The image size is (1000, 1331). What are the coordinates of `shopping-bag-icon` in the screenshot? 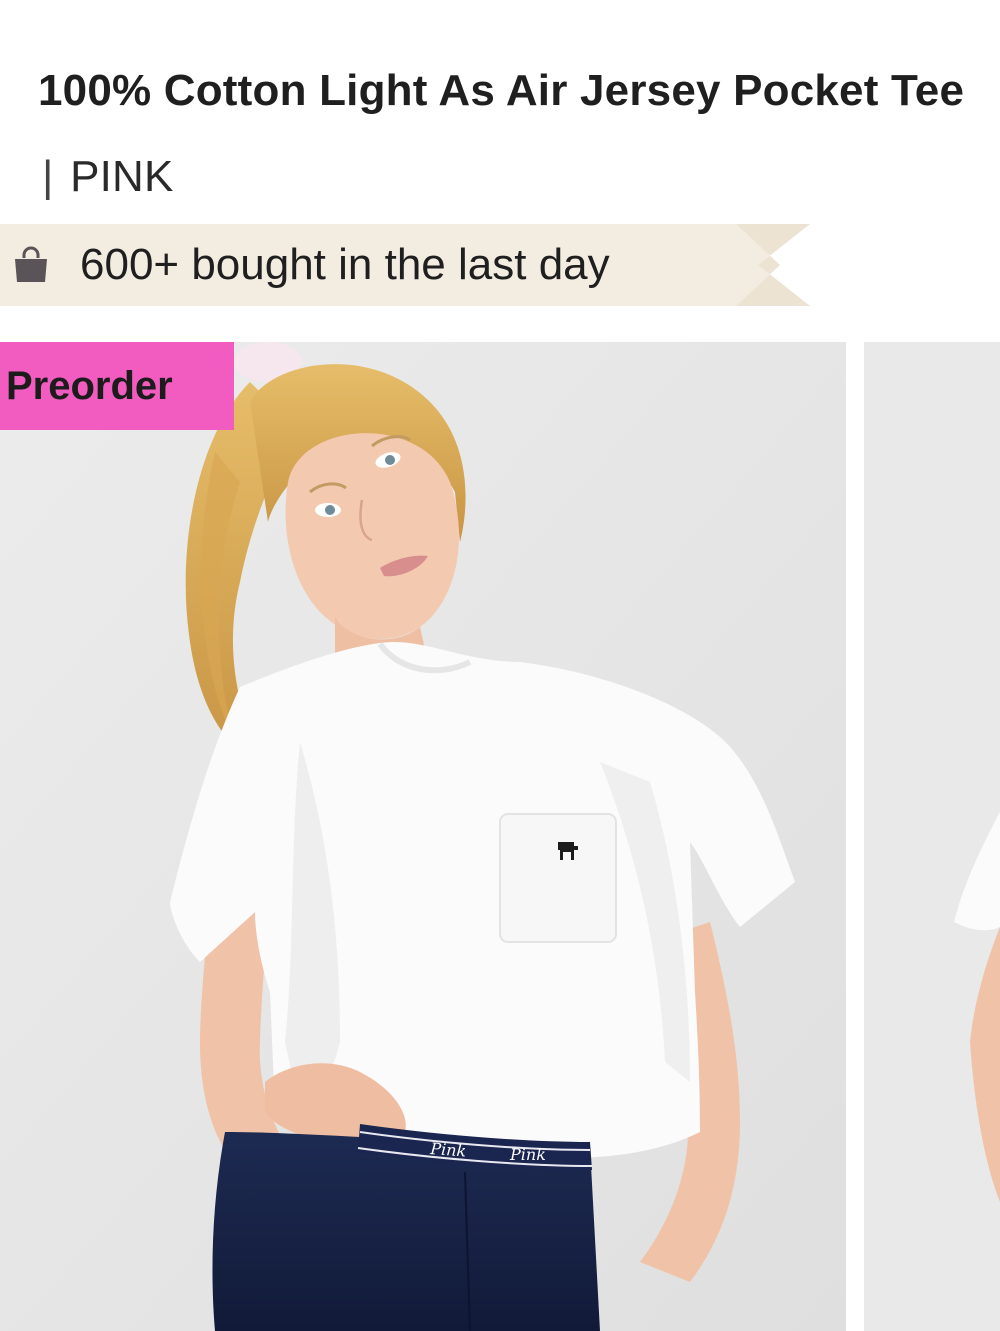 It's located at (31, 264).